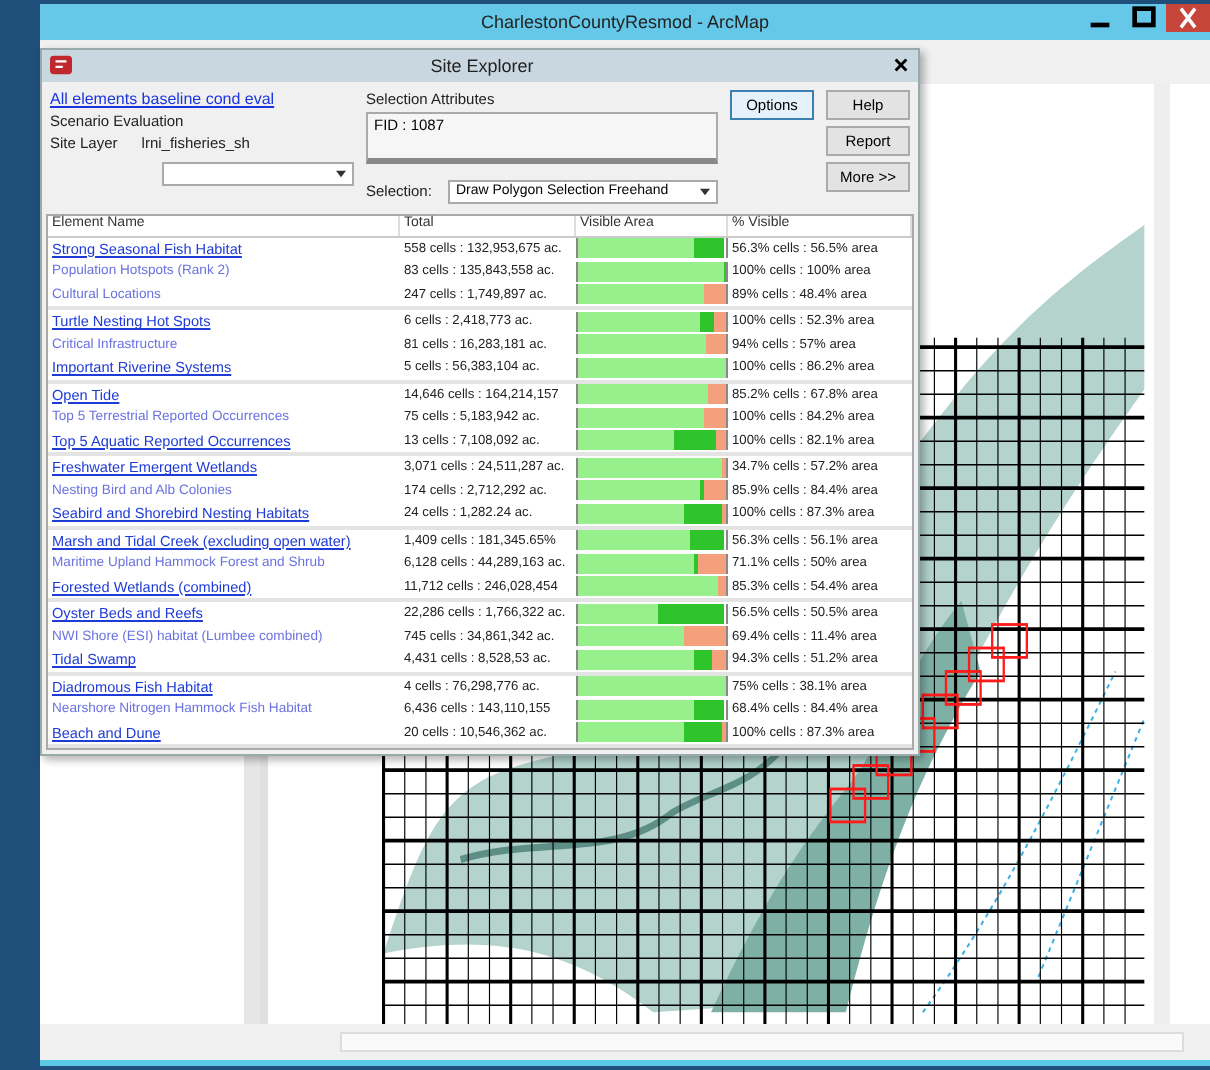 The height and width of the screenshot is (1070, 1210). Describe the element at coordinates (202, 98) in the screenshot. I see `element-set-link: All elements baseline cond eval` at that location.